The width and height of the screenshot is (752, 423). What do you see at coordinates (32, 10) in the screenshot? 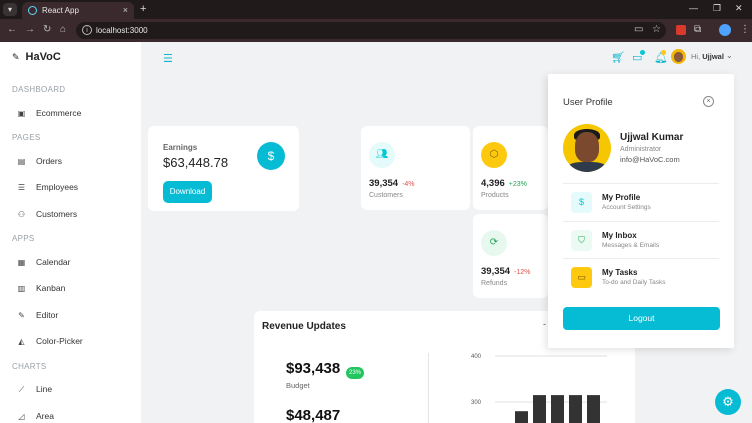
I see `react-icon` at bounding box center [32, 10].